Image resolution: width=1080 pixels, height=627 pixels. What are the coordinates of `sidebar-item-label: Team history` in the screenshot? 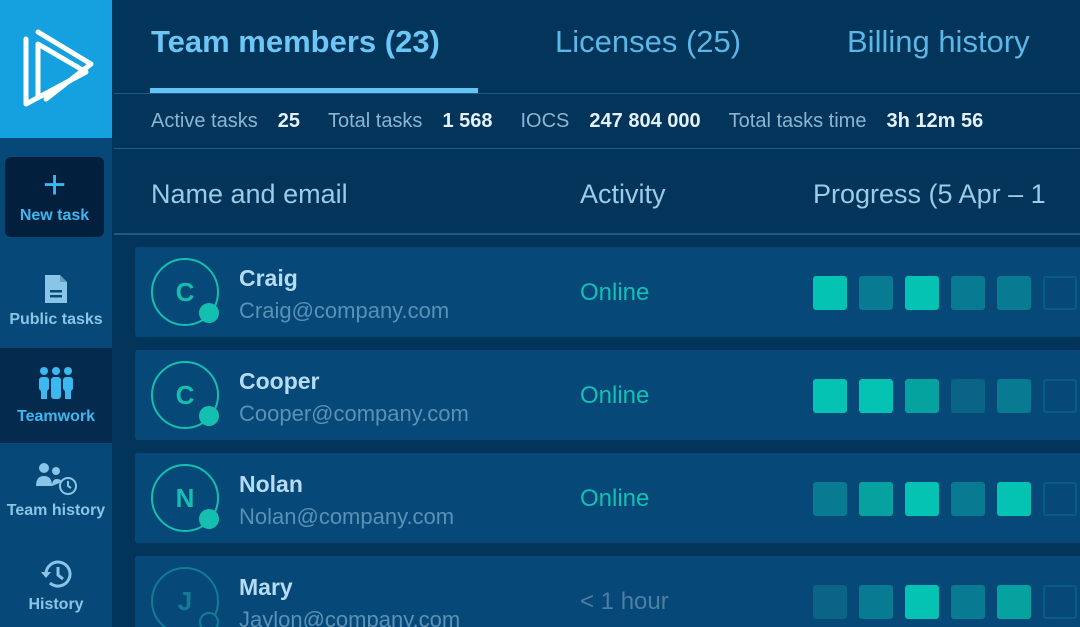 It's located at (56, 510).